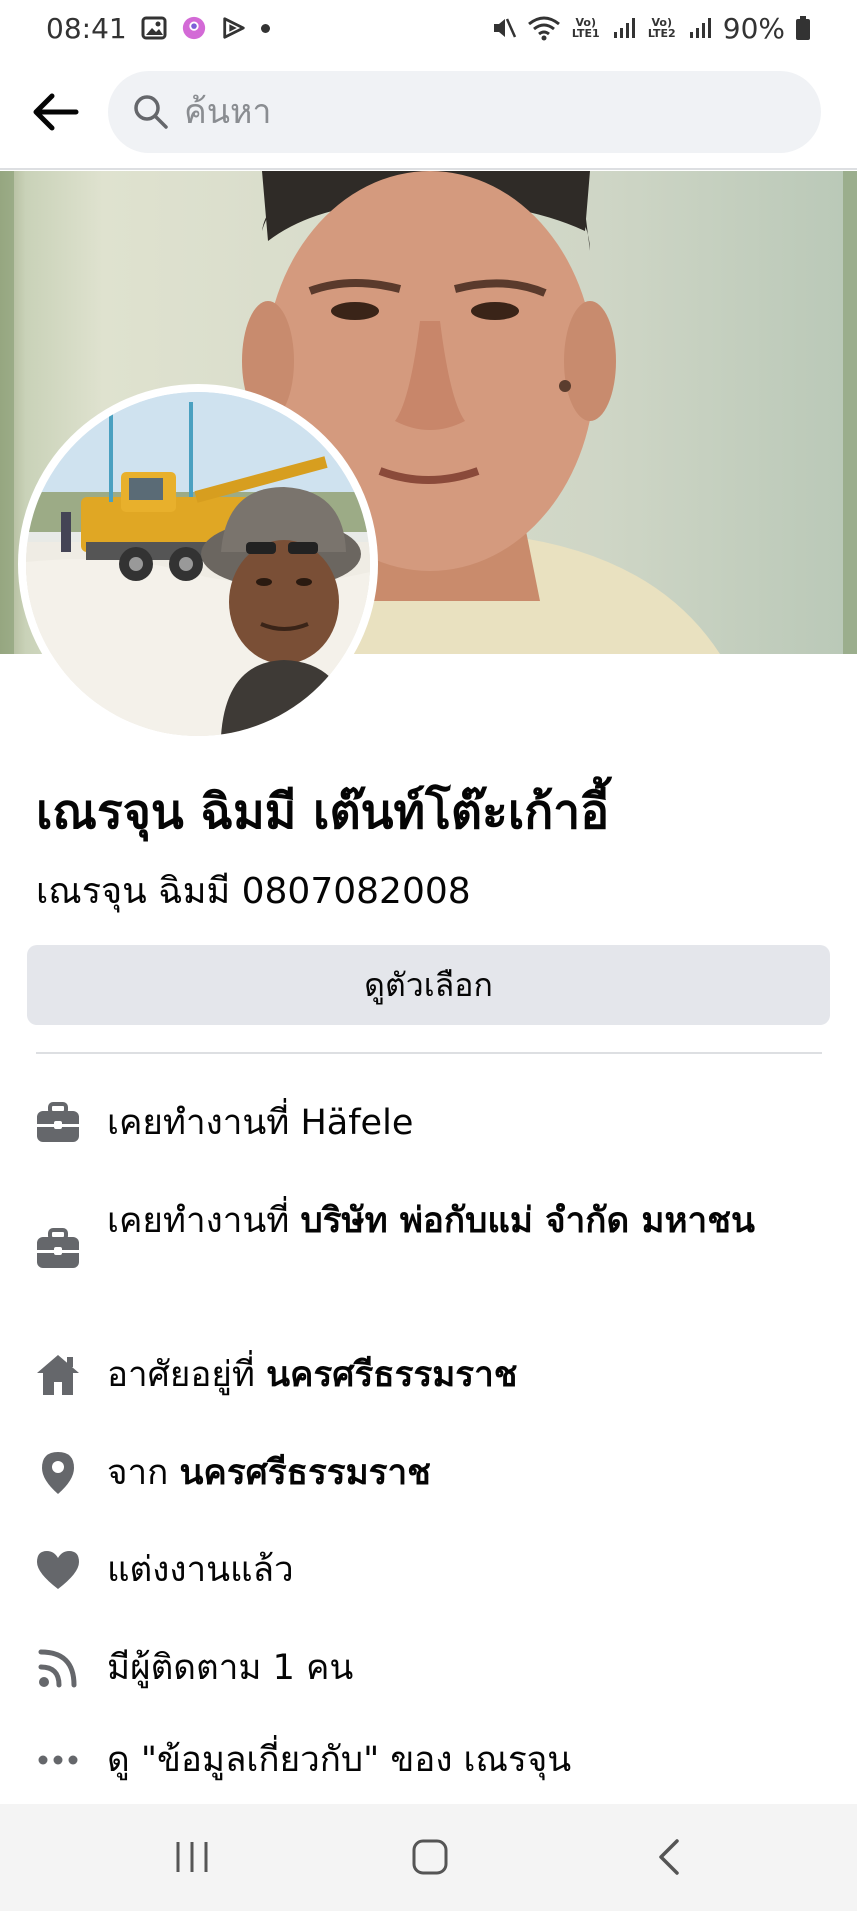  Describe the element at coordinates (58, 1570) in the screenshot. I see `heart-icon` at that location.